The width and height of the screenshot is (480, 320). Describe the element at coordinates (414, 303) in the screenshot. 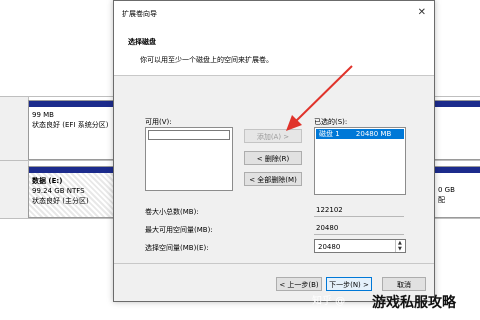

I see `site-watermark: 游戏私服攻略` at that location.